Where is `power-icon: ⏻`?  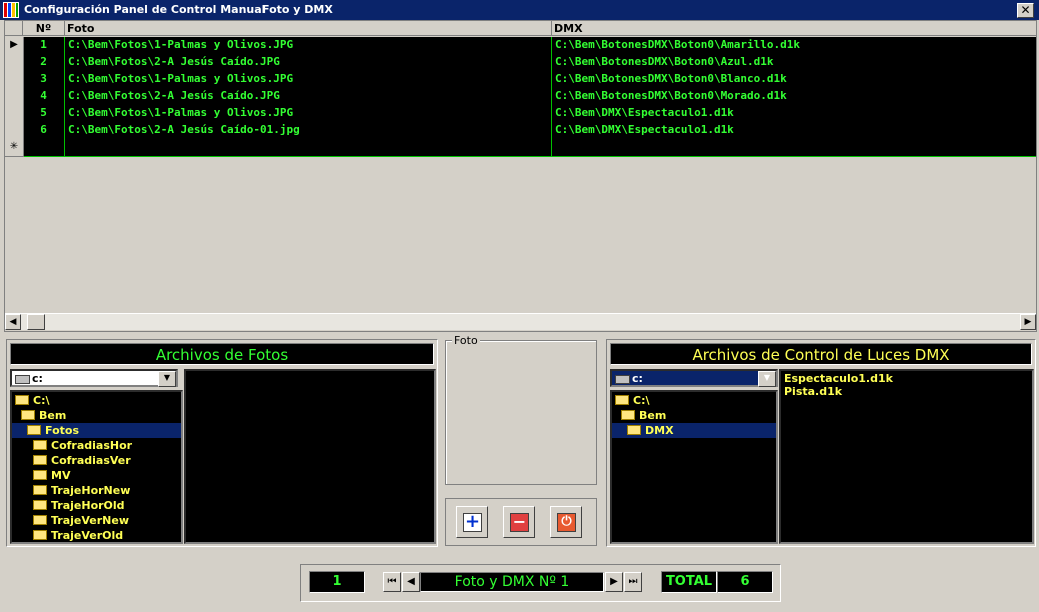
power-icon: ⏻ is located at coordinates (566, 522).